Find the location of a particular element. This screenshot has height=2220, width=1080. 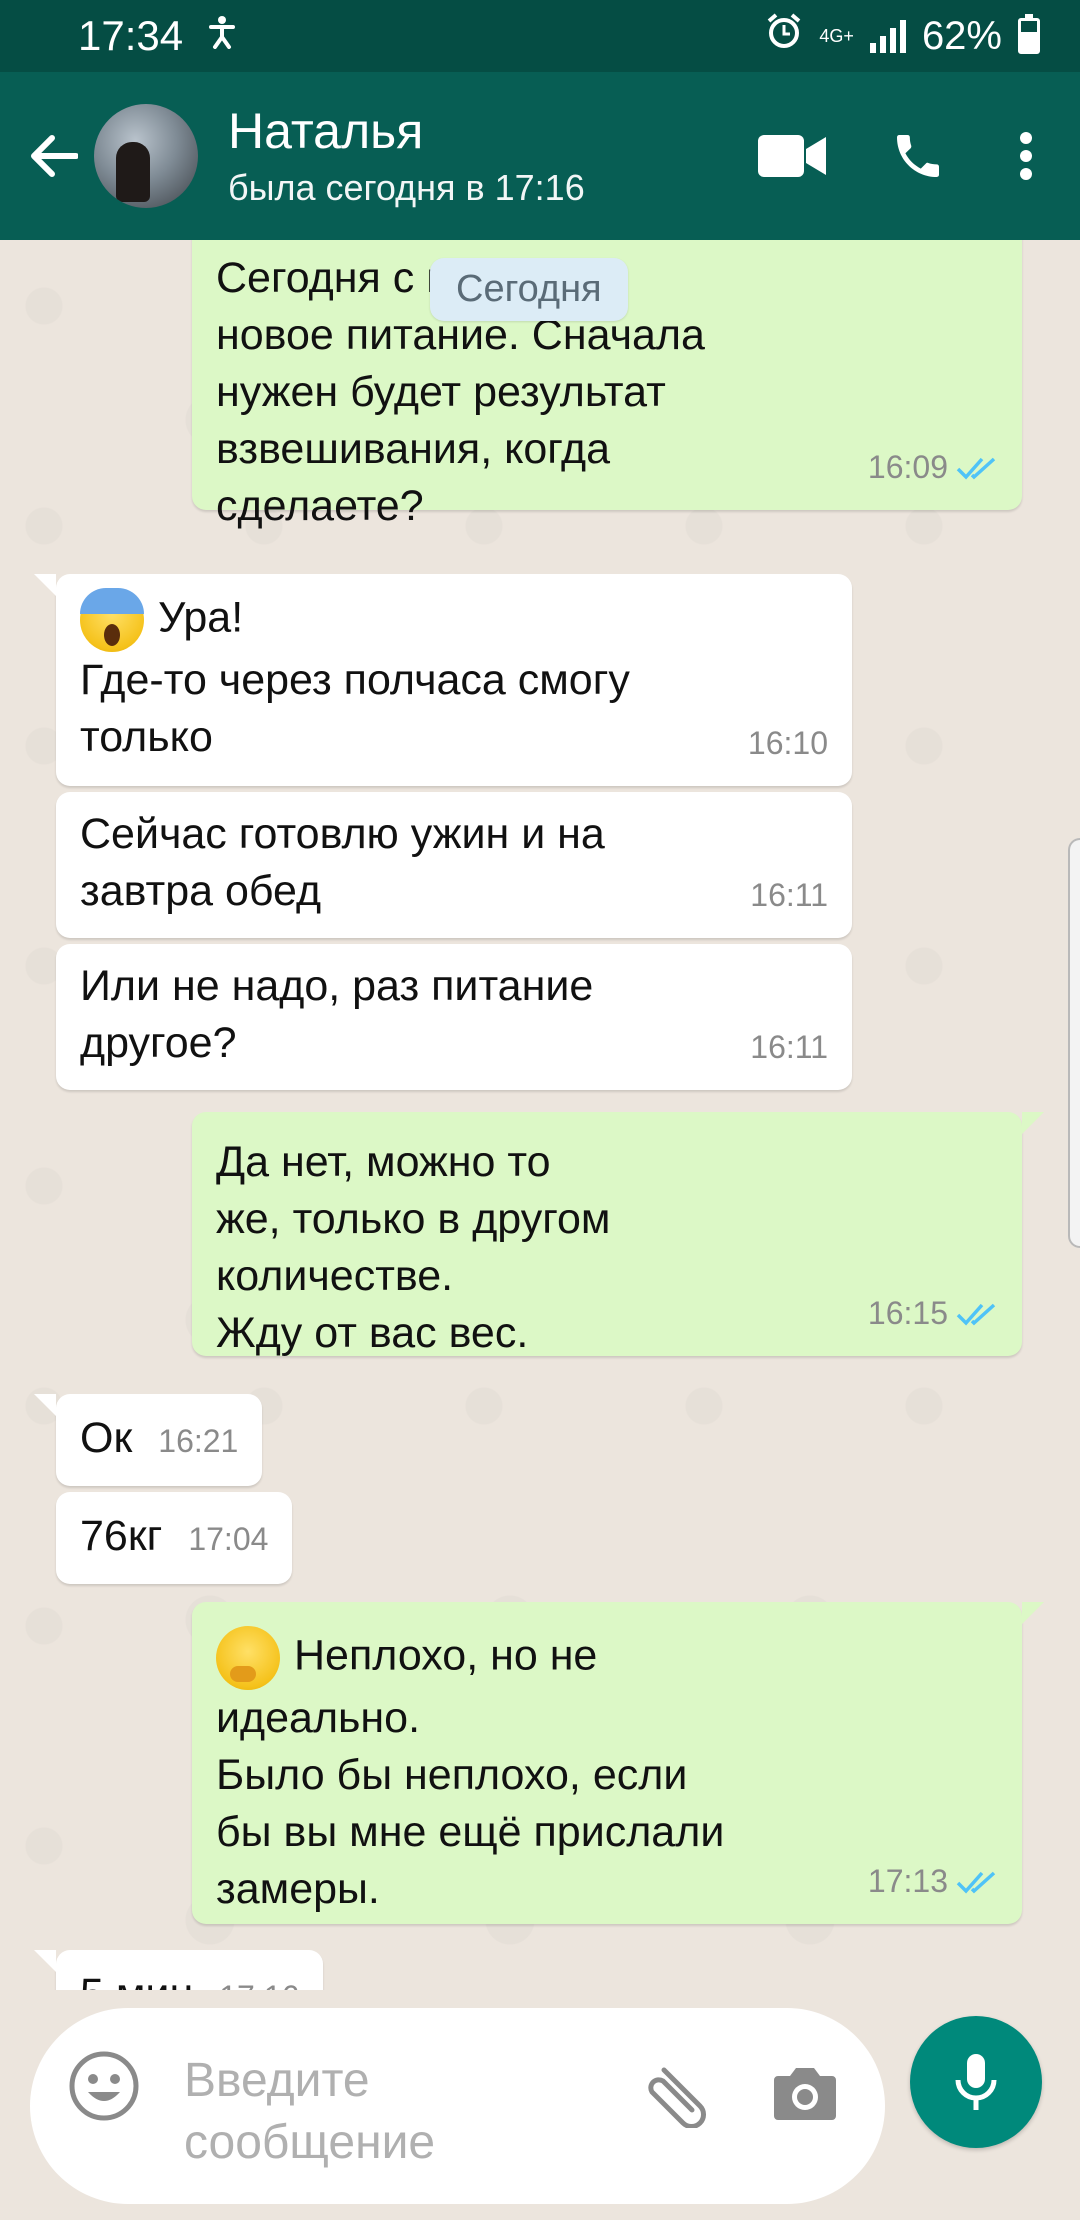

message-time: 16:21 is located at coordinates (198, 1441).